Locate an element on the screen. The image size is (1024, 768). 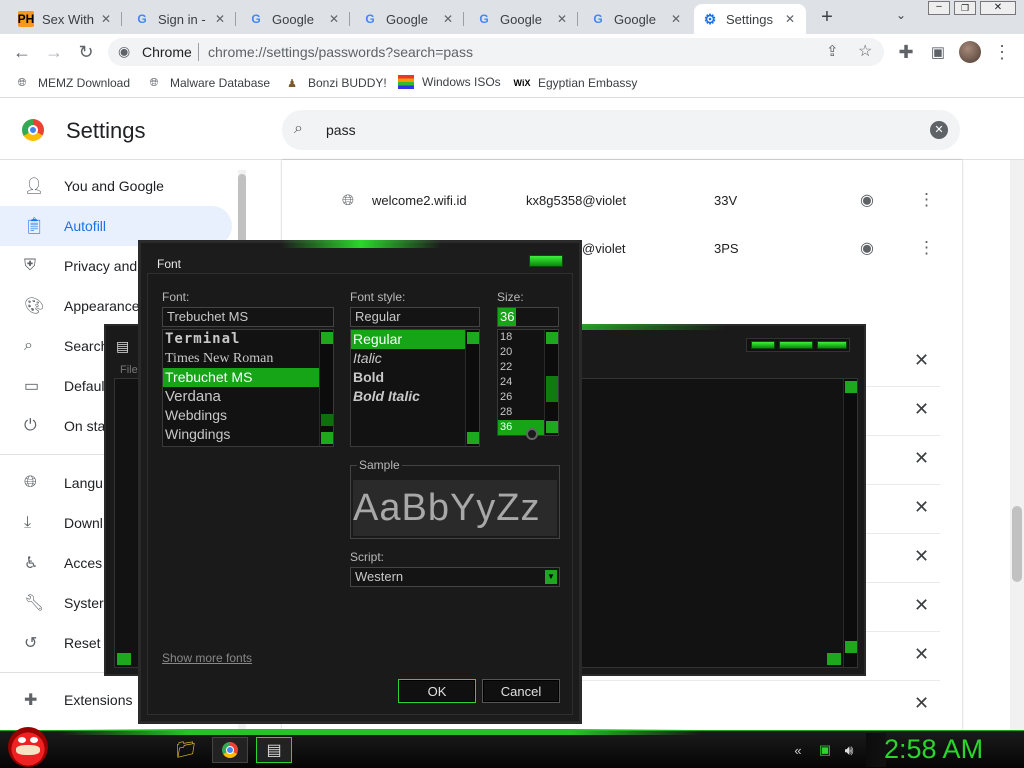
ok-button: OK is located at coordinates (437, 691).